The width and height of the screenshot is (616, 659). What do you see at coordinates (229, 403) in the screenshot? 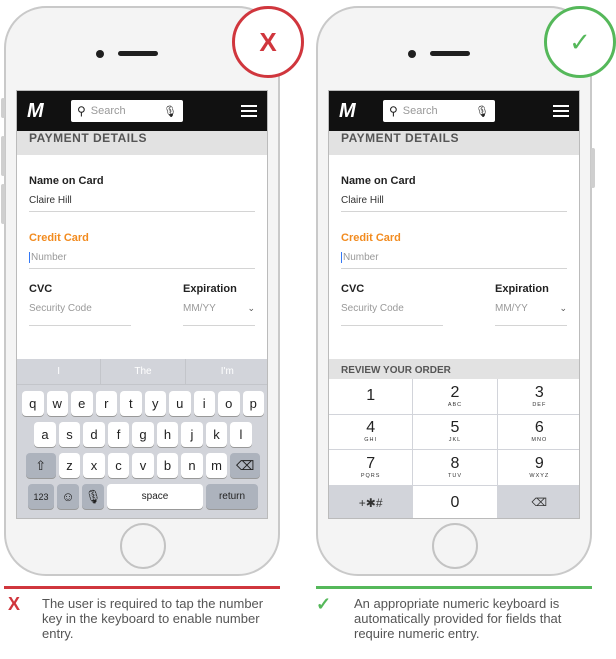
I see `key: o` at bounding box center [229, 403].